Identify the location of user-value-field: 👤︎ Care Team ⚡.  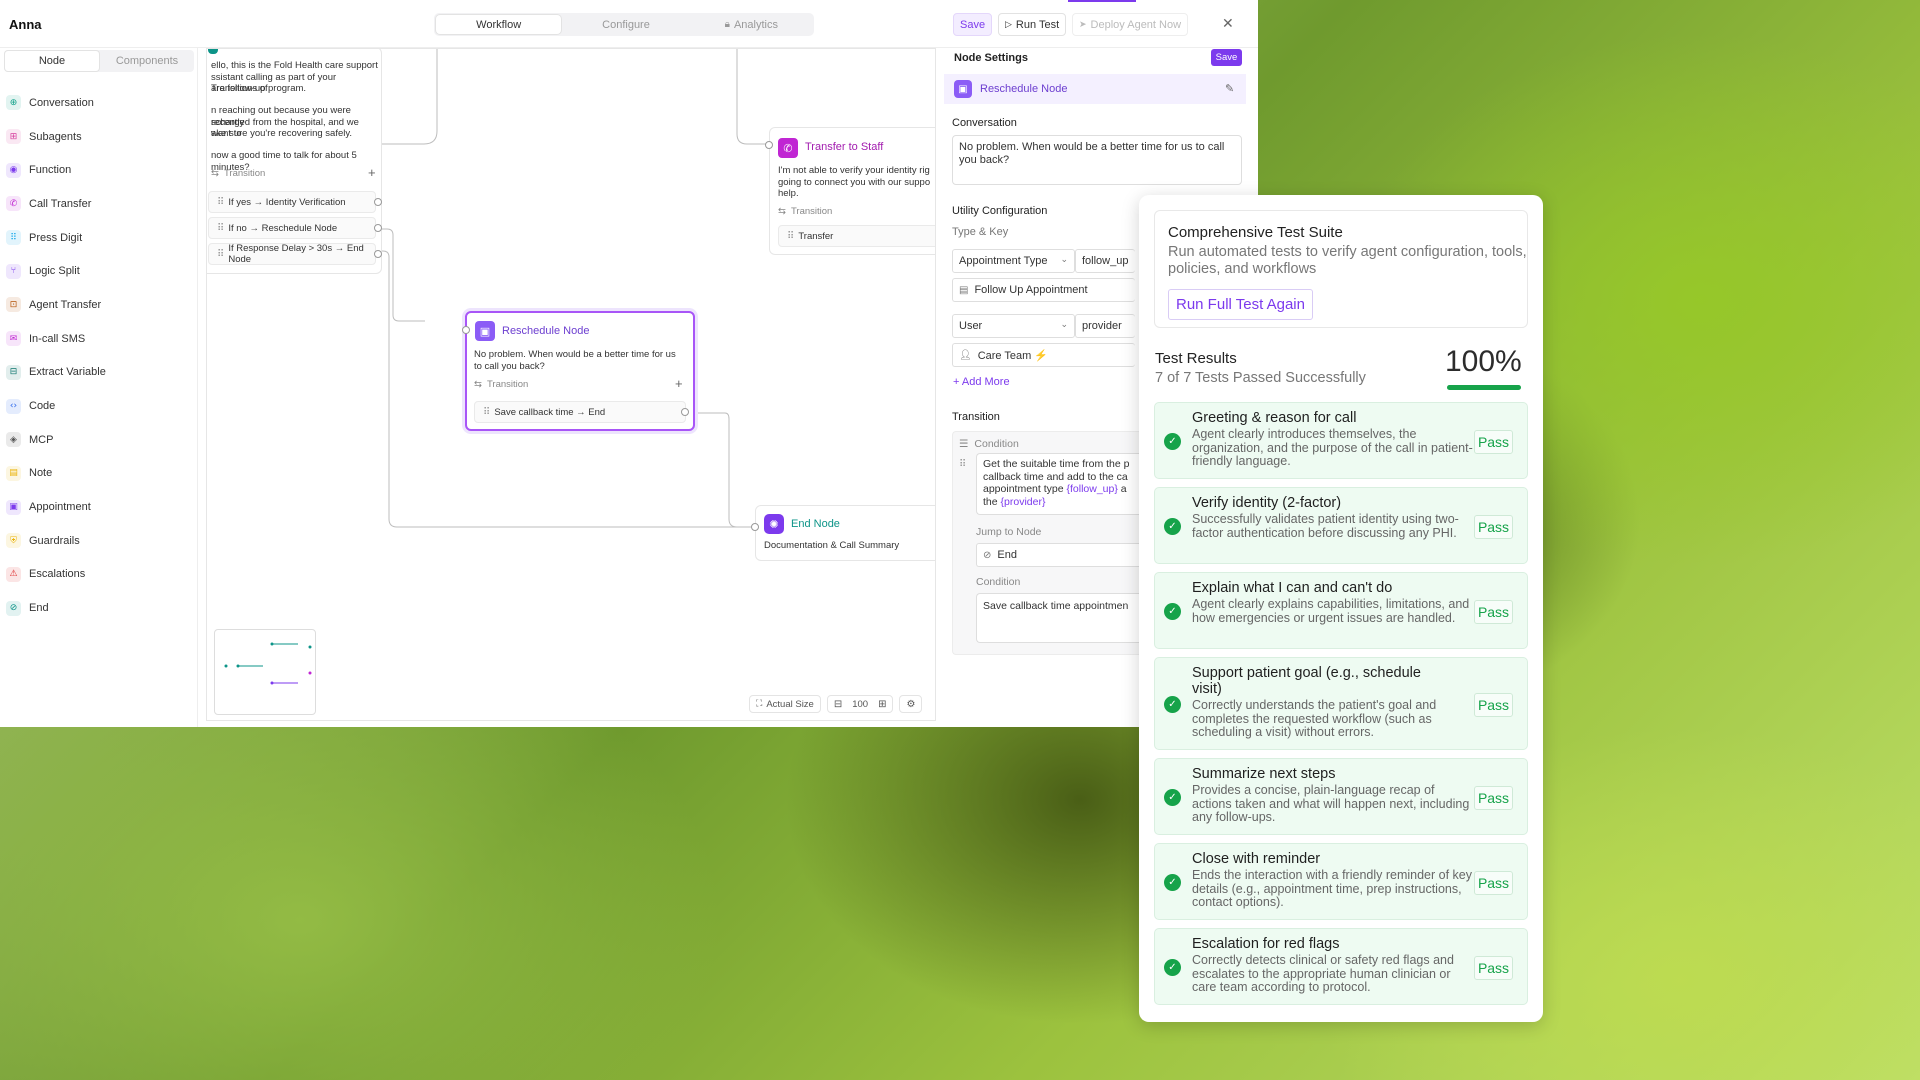
(1043, 355).